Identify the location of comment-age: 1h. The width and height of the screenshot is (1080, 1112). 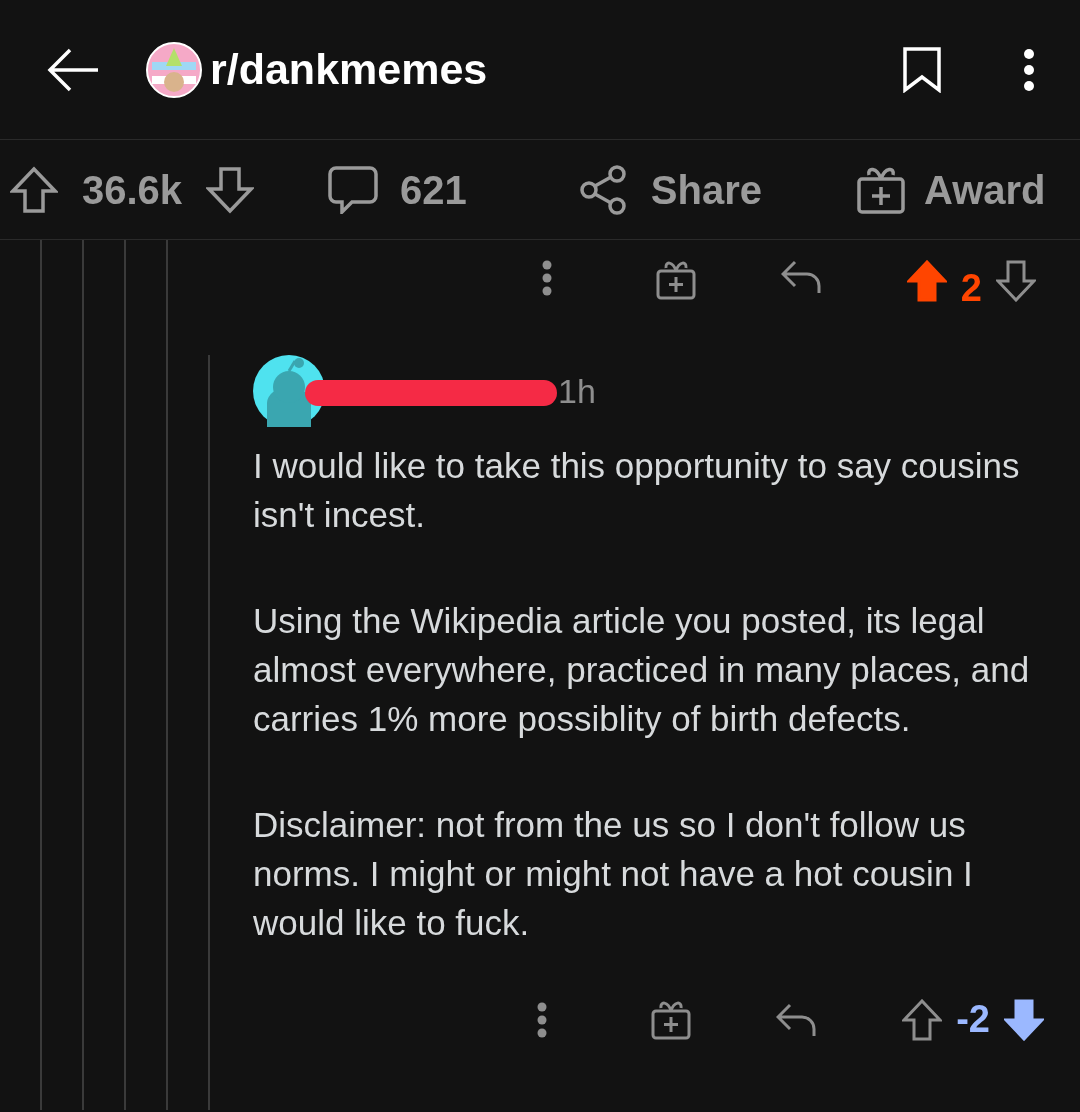
(577, 391).